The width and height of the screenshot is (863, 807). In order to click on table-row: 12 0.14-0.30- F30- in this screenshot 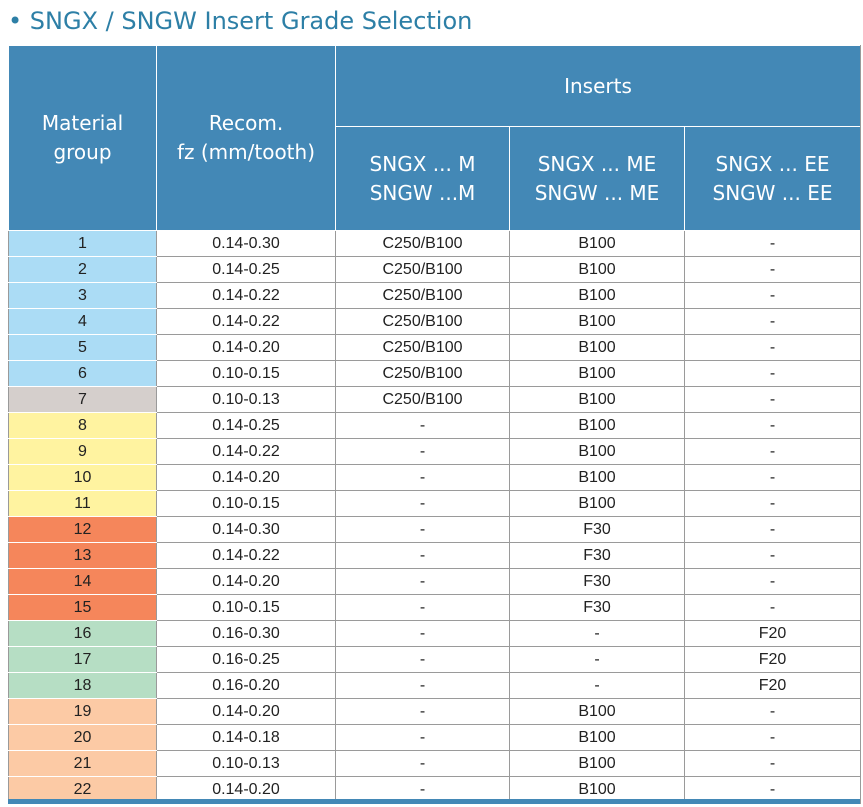, I will do `click(435, 529)`.